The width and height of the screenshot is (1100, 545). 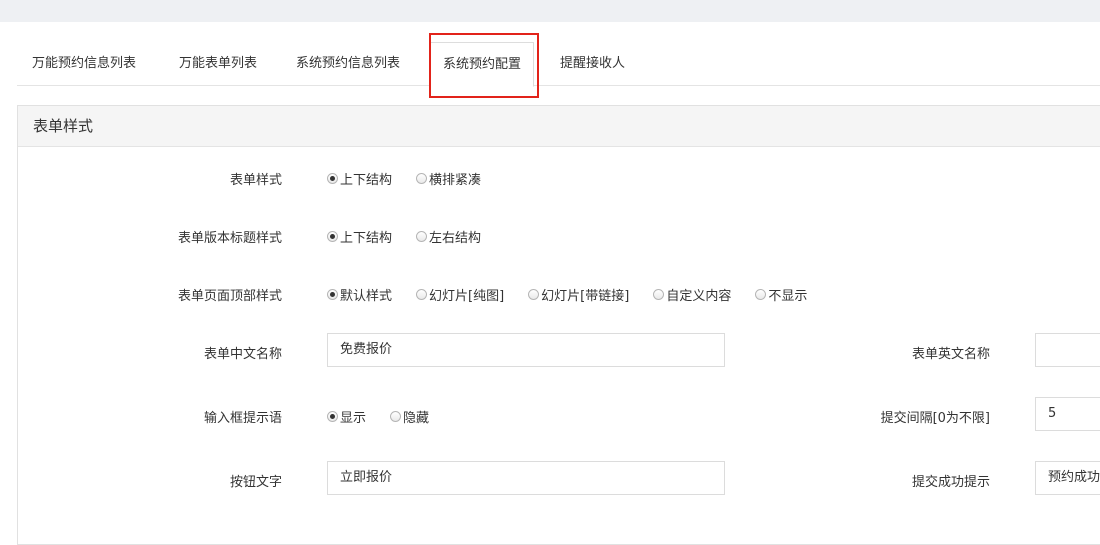 I want to click on tab-reminder-recipients: 提醒接收人, so click(x=592, y=62).